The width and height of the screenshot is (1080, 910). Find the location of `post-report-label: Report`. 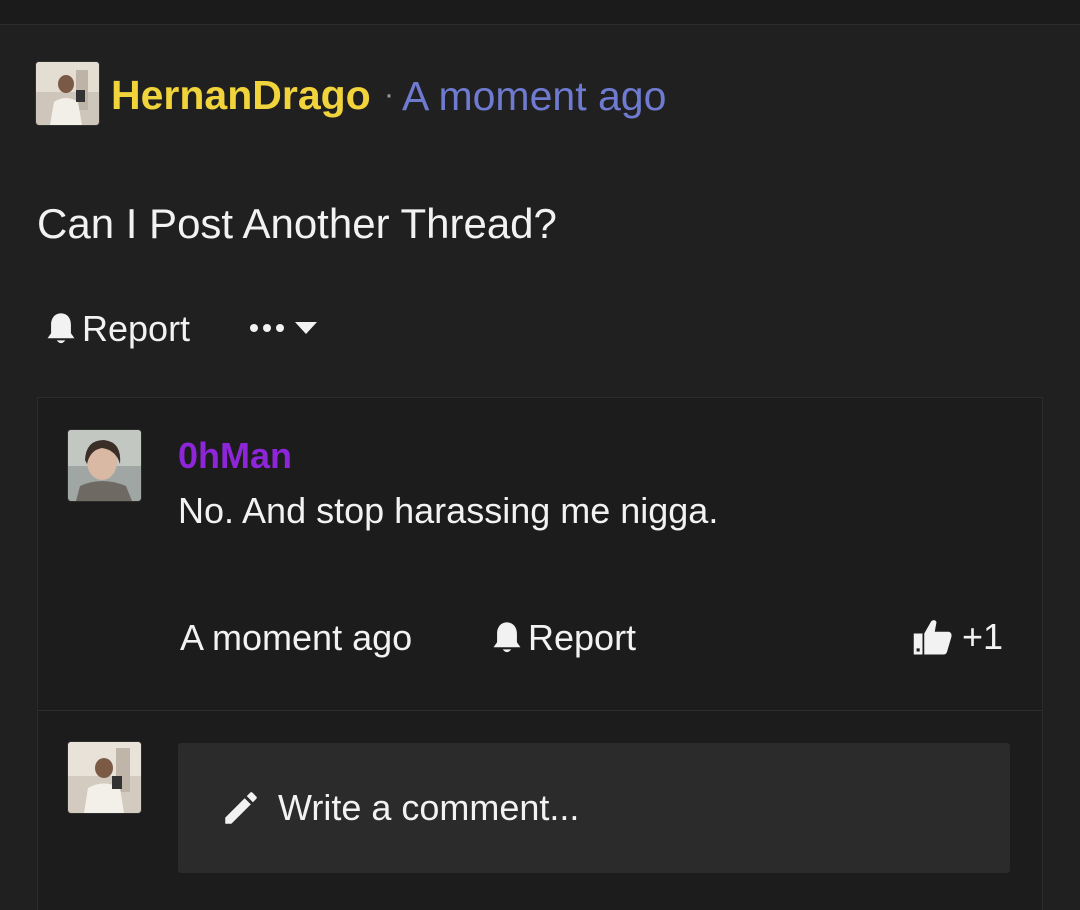

post-report-label: Report is located at coordinates (136, 328).